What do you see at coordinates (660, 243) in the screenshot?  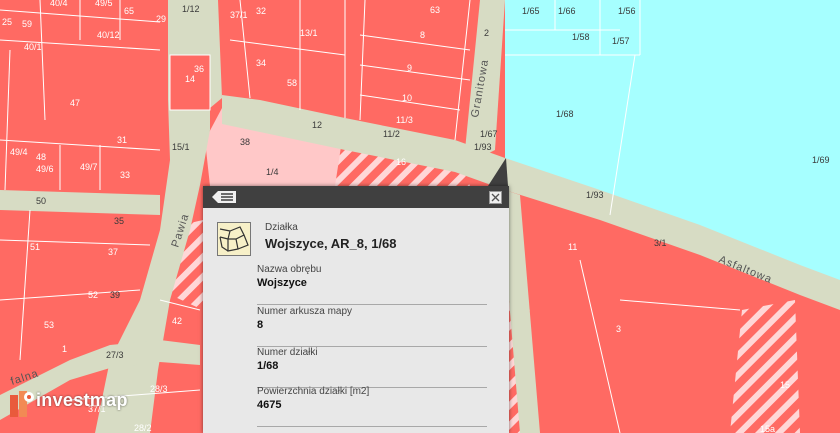 I see `parcel-label: 3/1` at bounding box center [660, 243].